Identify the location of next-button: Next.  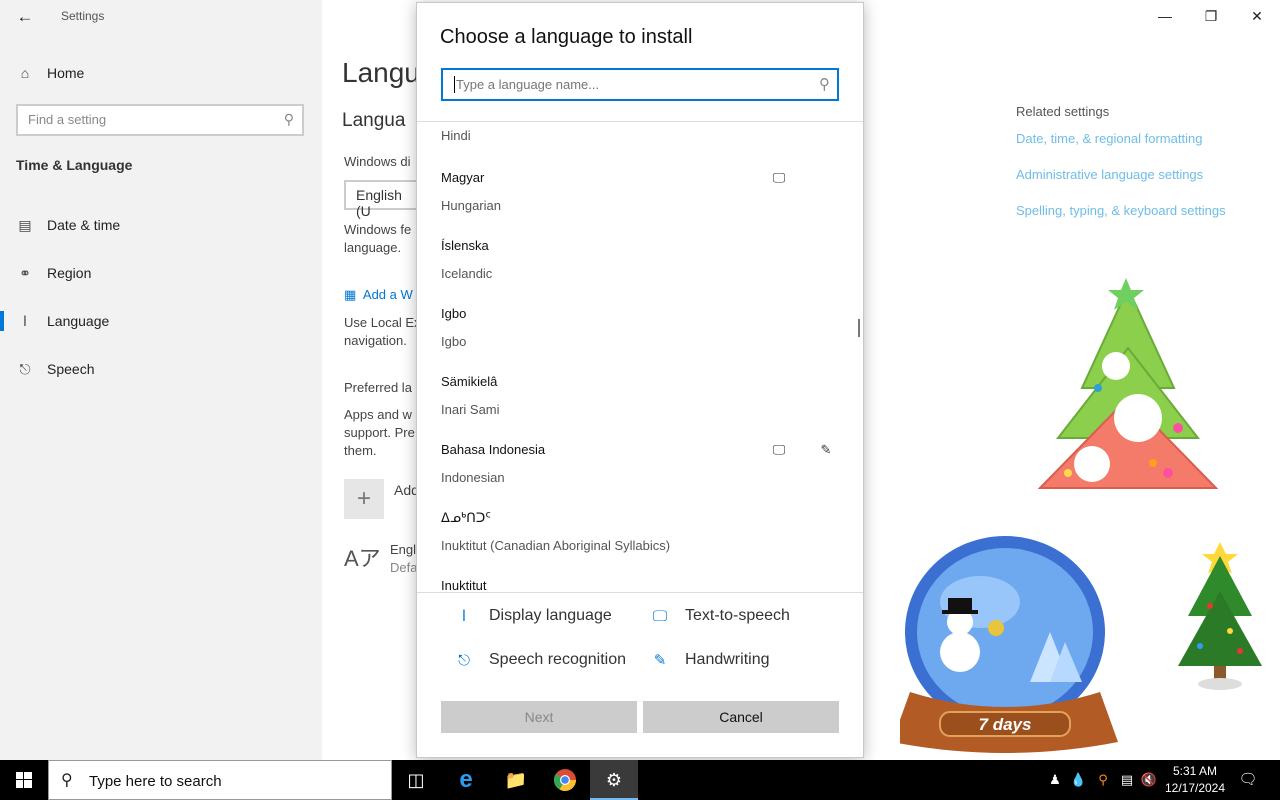
(539, 717).